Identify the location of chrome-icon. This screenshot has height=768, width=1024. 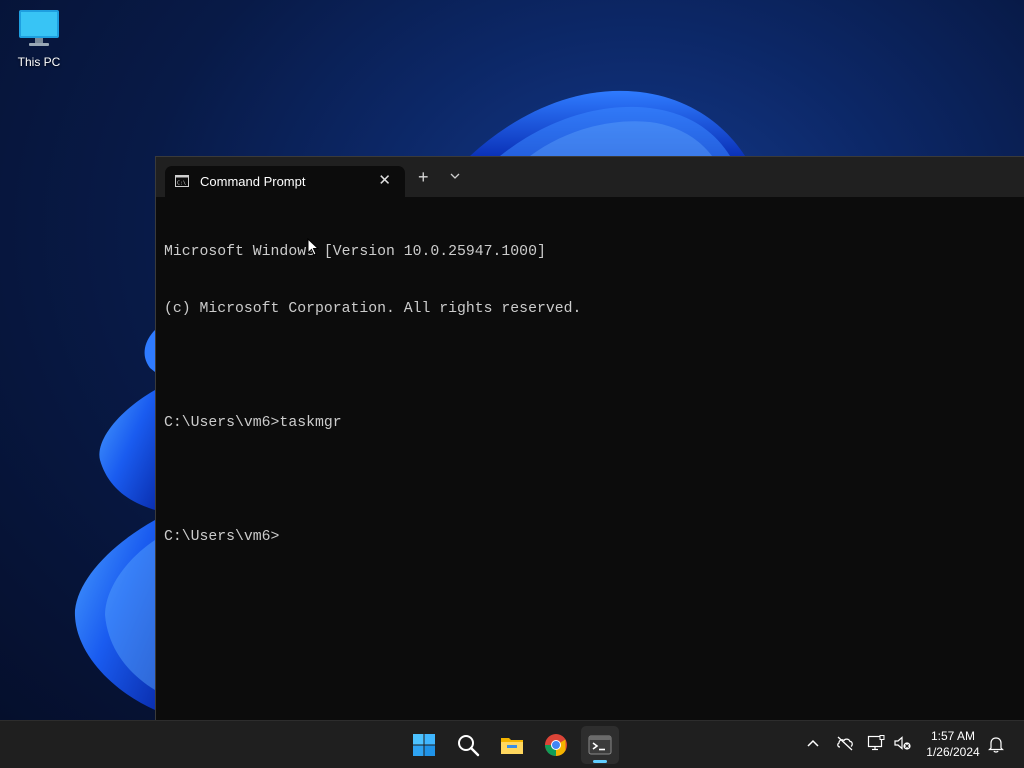
(556, 745).